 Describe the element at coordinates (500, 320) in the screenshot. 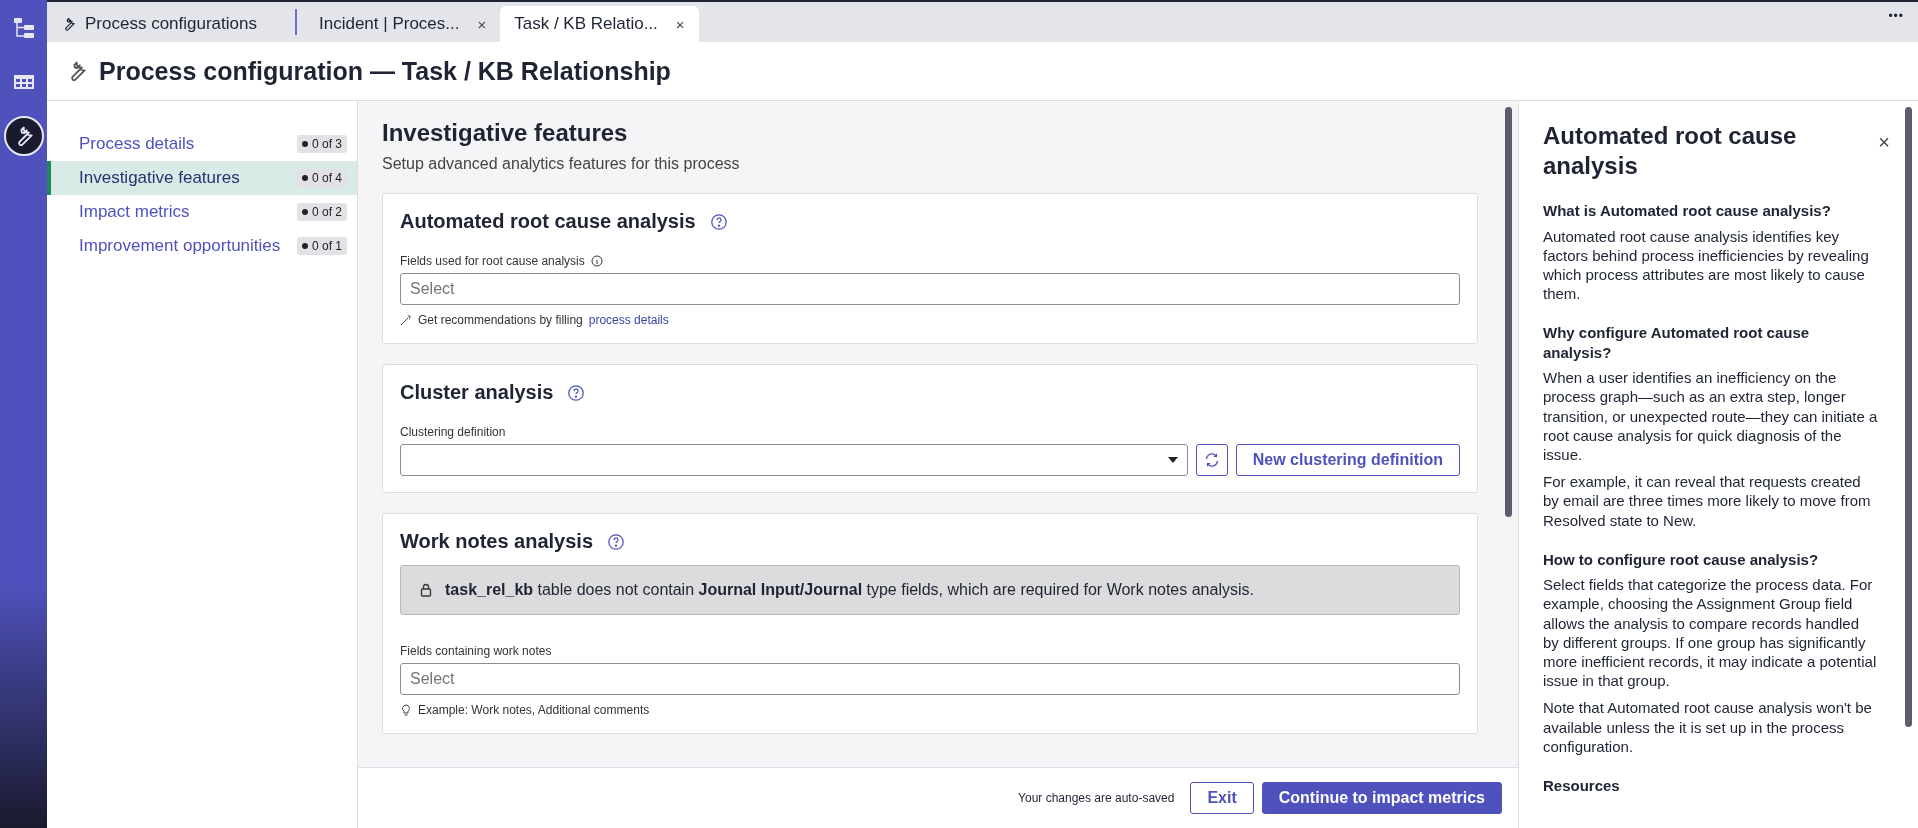

I see `hint-text: Get recommendations by filling` at that location.